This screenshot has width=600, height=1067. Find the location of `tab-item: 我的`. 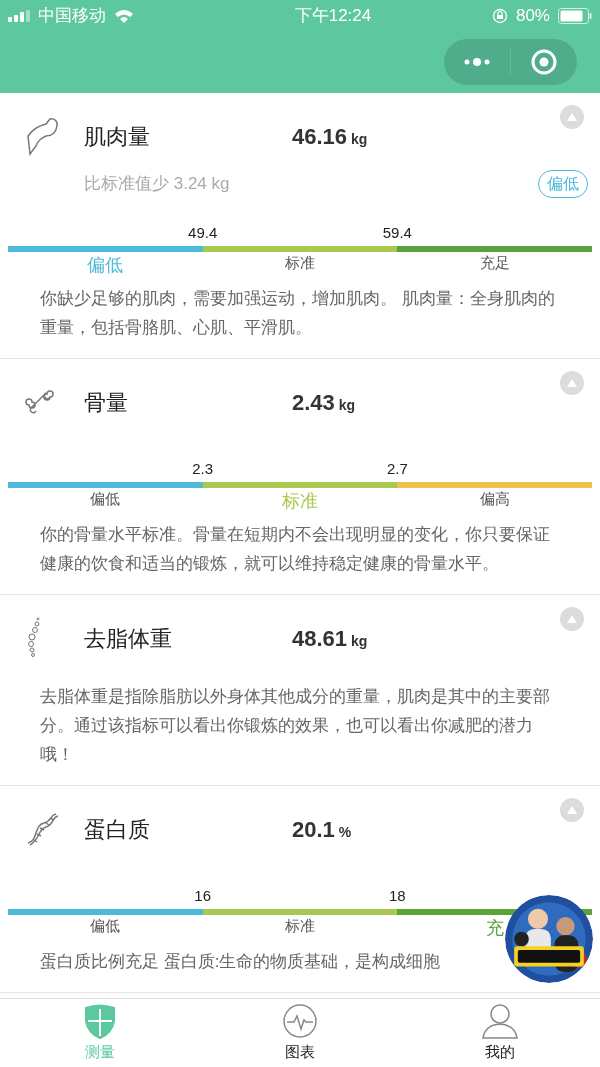

tab-item: 我的 is located at coordinates (500, 1033).